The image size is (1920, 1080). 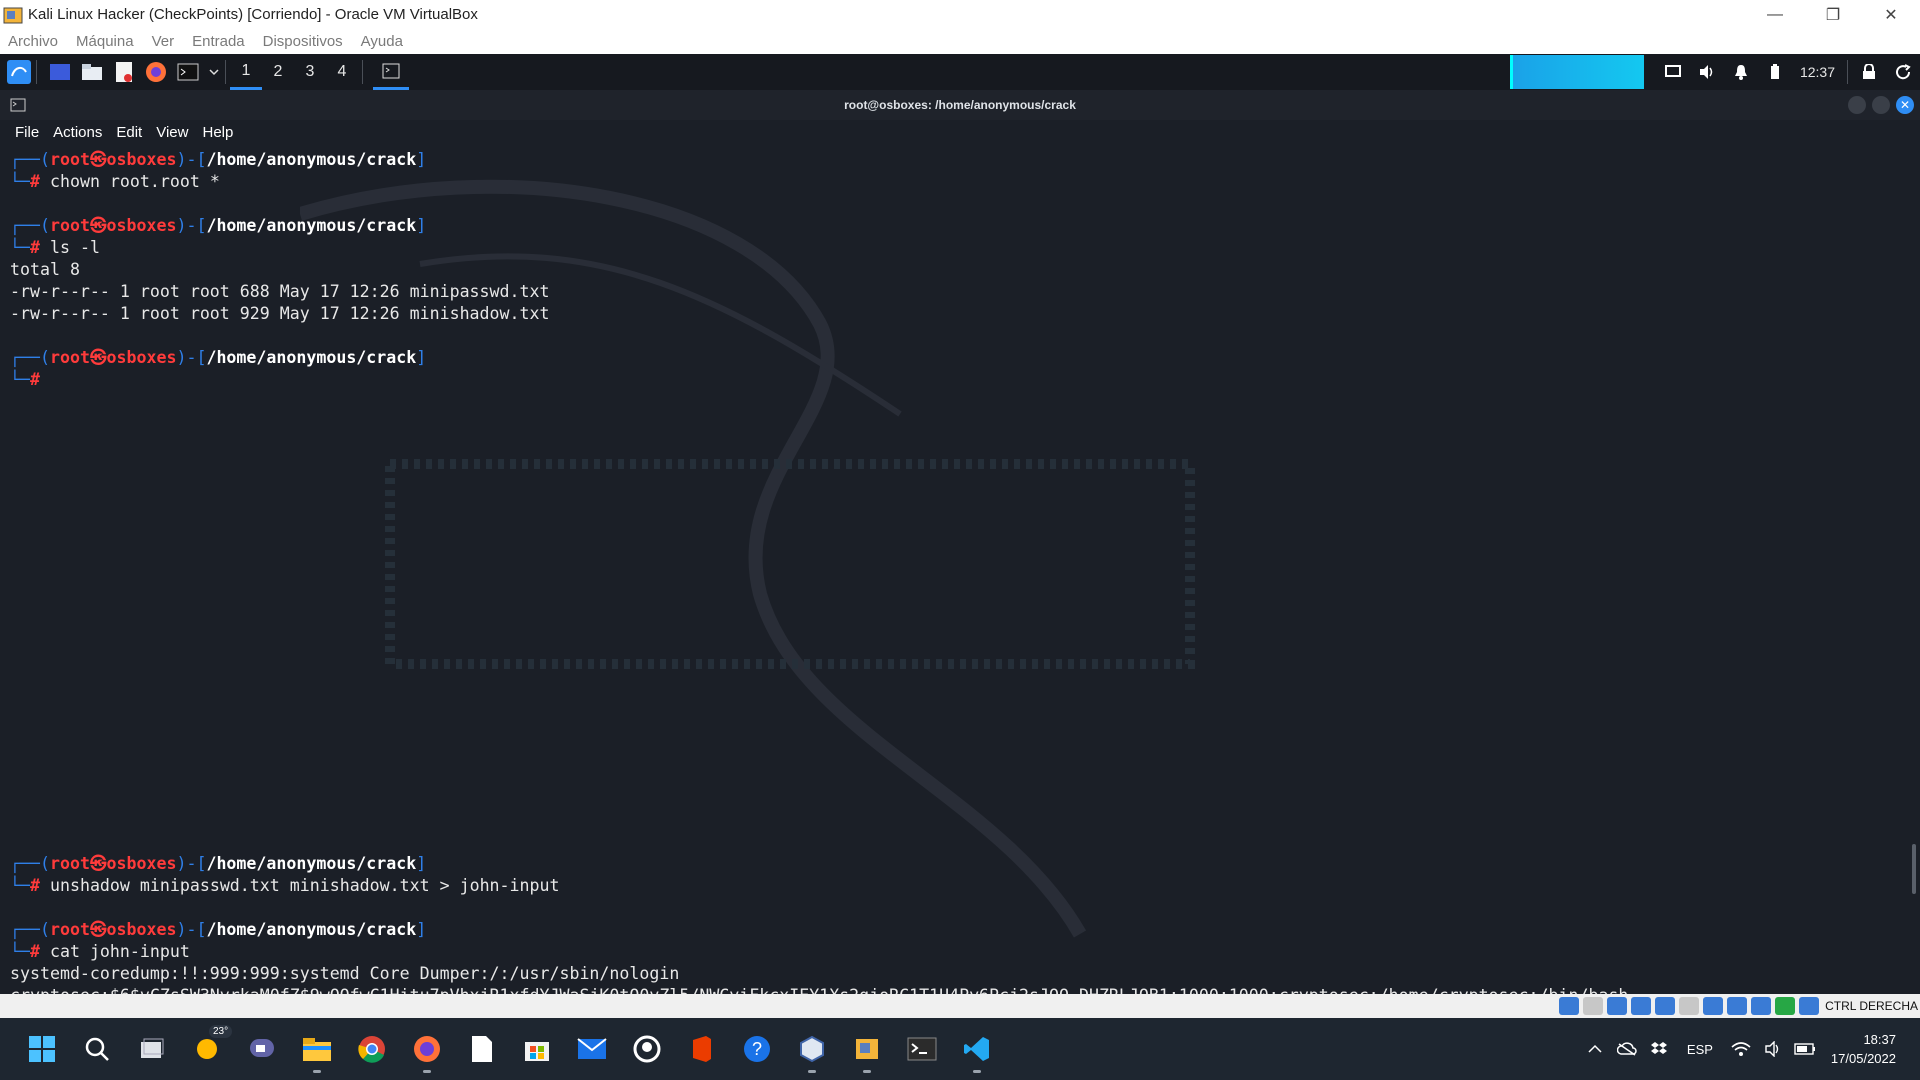 What do you see at coordinates (27, 132) in the screenshot?
I see `terminal-menu-file: File` at bounding box center [27, 132].